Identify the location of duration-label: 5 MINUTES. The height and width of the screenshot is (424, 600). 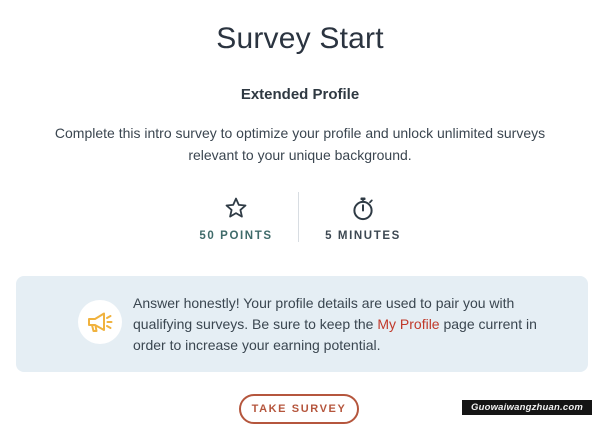
(363, 236).